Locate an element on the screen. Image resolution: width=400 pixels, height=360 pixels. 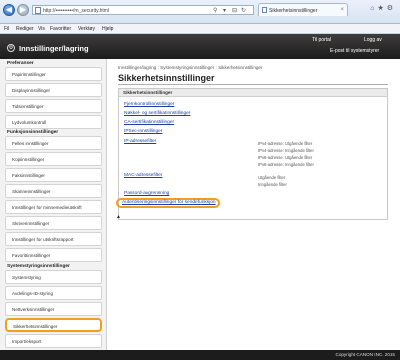
sidebar-item-label: Systemstyring is located at coordinates (26, 277).